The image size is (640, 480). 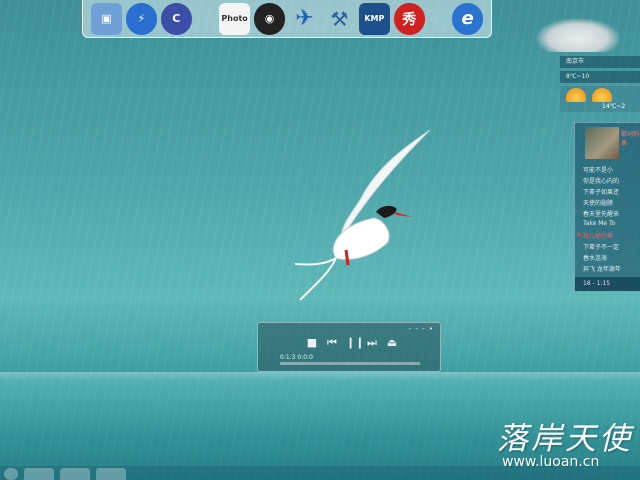 What do you see at coordinates (598, 202) in the screenshot?
I see `track-item: 天使的翅膀` at bounding box center [598, 202].